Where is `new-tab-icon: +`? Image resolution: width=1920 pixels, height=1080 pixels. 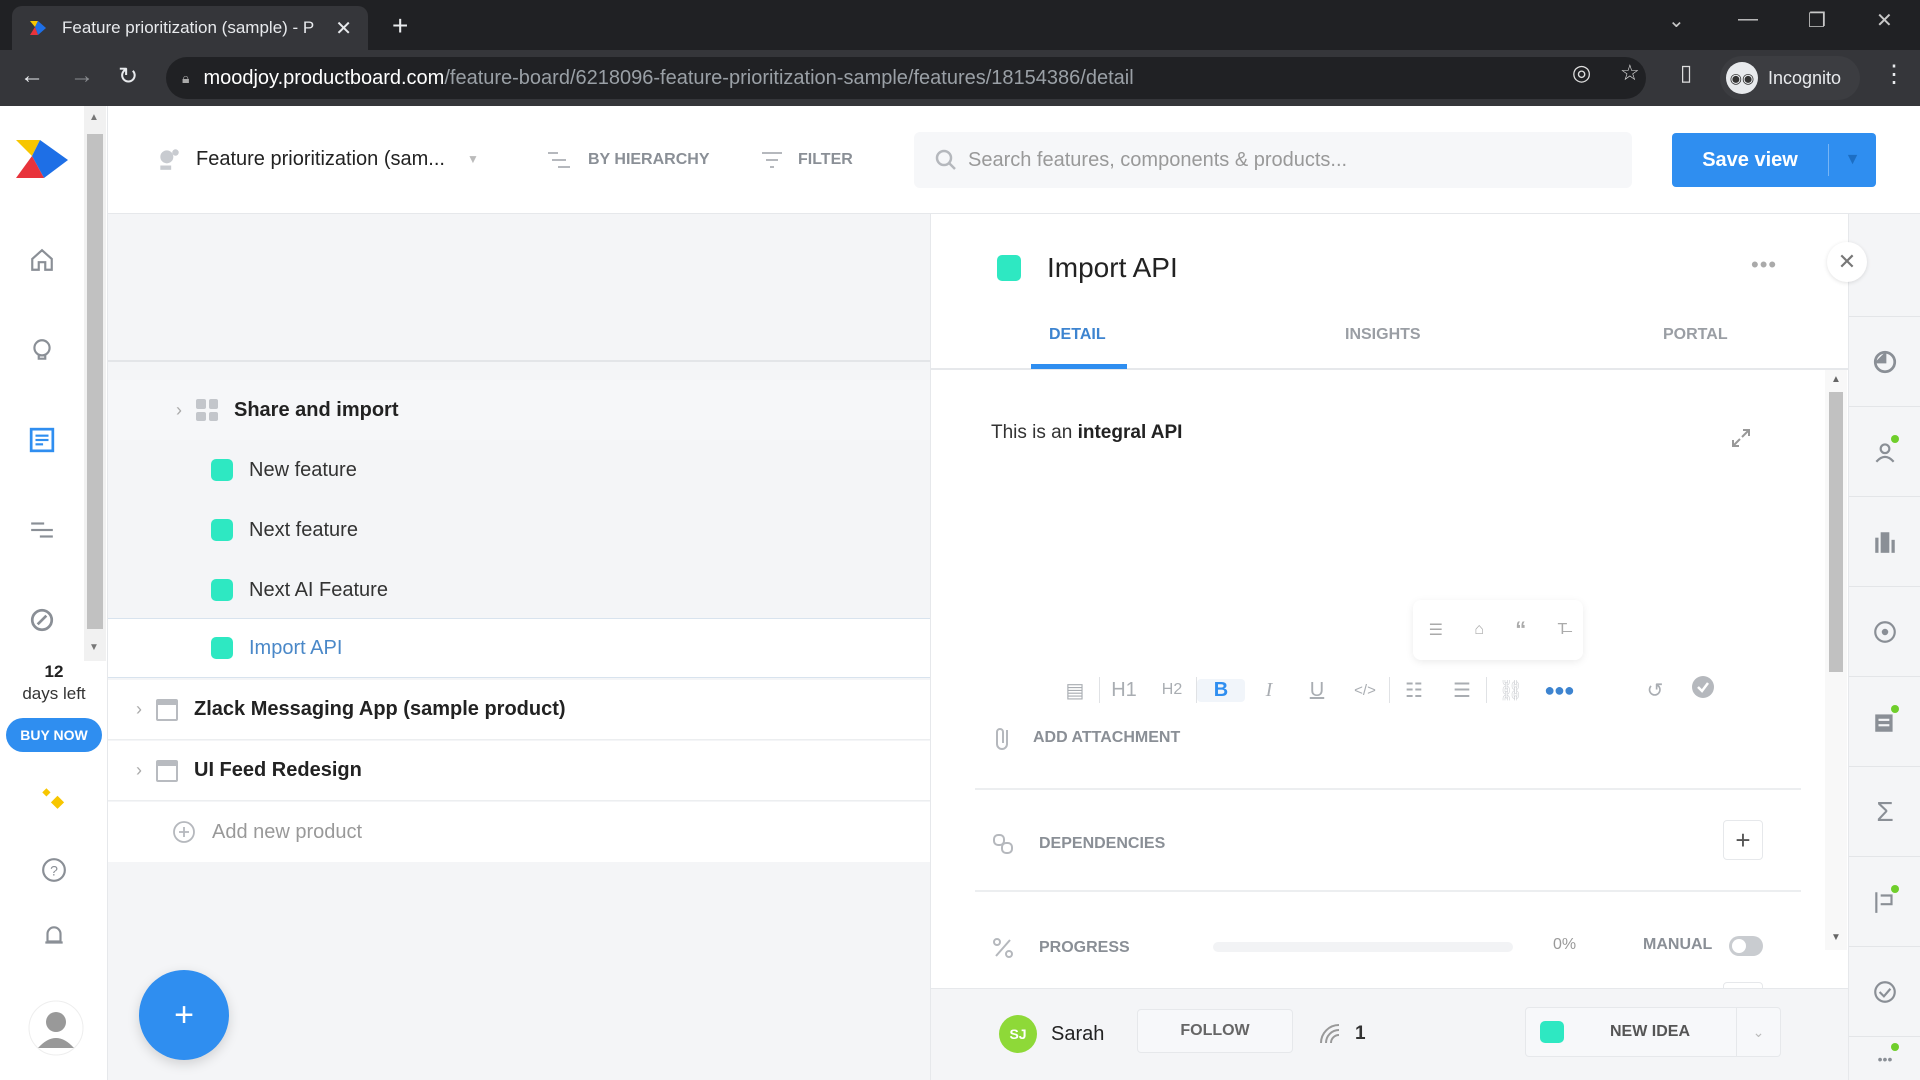
new-tab-icon: + is located at coordinates (400, 26).